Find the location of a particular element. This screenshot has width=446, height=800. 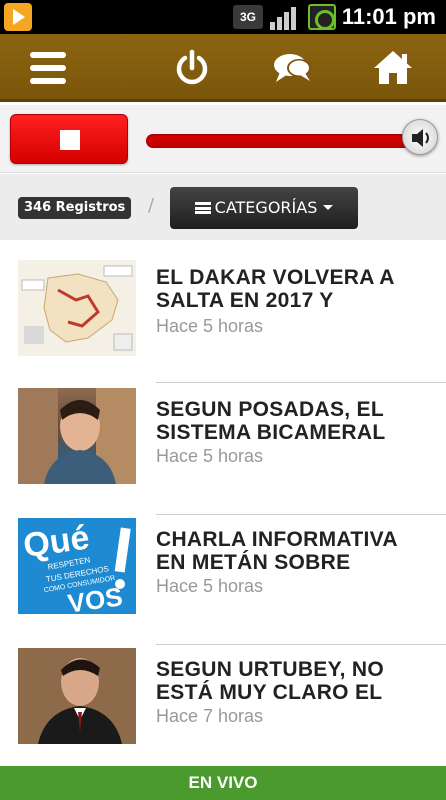

network-type-indicator: 3G is located at coordinates (248, 17).